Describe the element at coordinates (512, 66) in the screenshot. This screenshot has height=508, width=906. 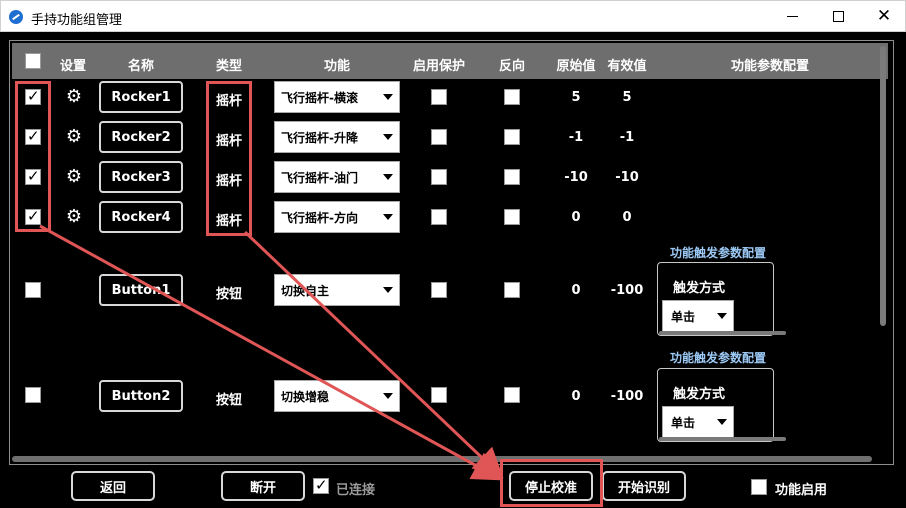
I see `header-reverse: 反向` at that location.